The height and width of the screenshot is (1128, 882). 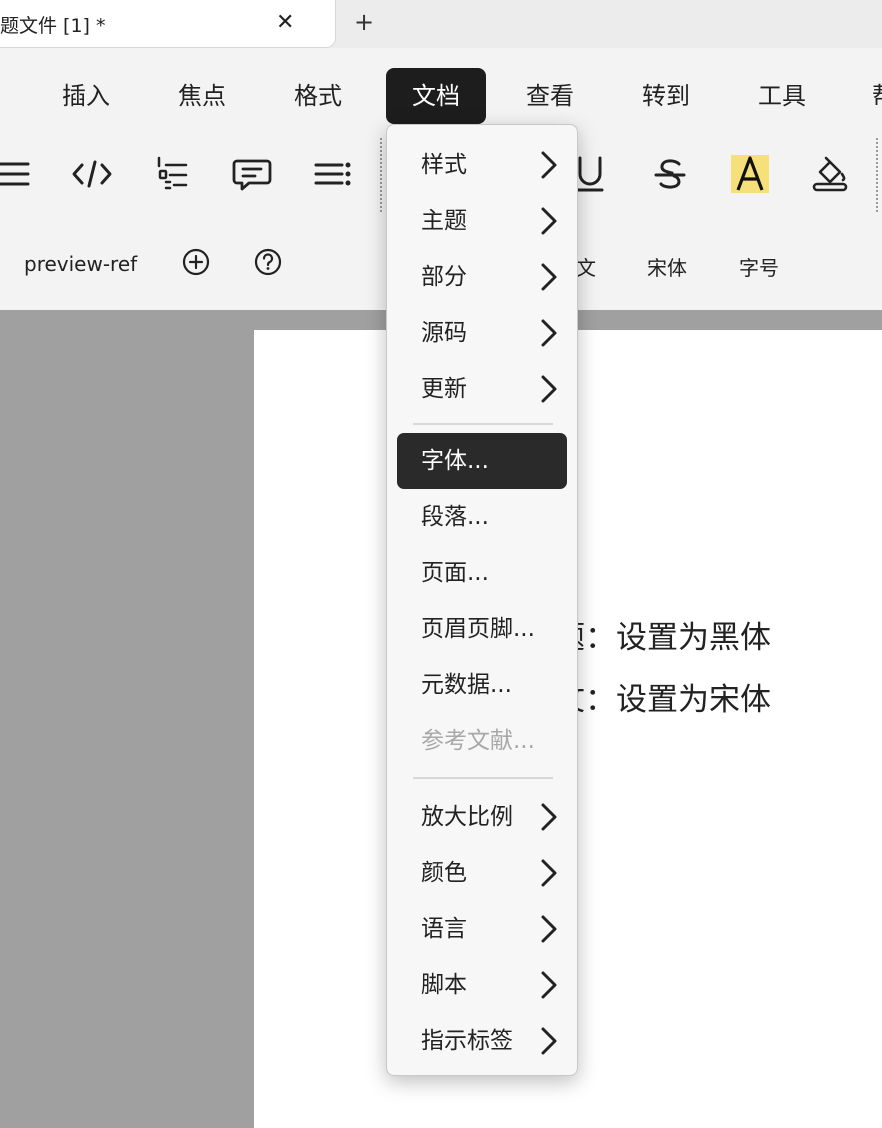 What do you see at coordinates (877, 175) in the screenshot?
I see `toolbar-separator-right` at bounding box center [877, 175].